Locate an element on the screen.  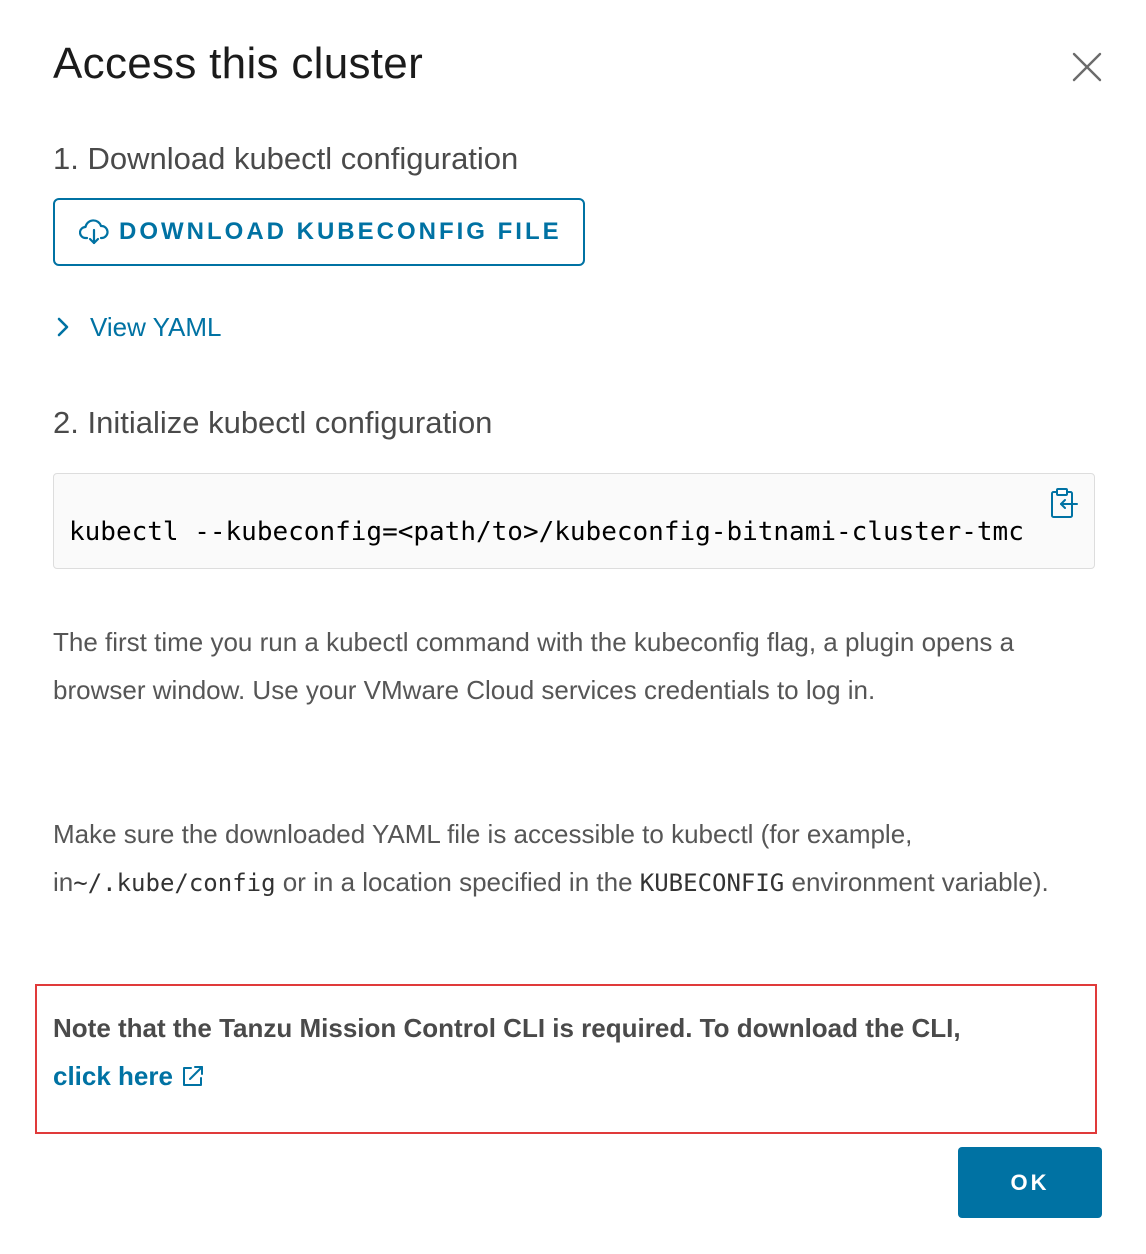
external-link-icon is located at coordinates (192, 1076).